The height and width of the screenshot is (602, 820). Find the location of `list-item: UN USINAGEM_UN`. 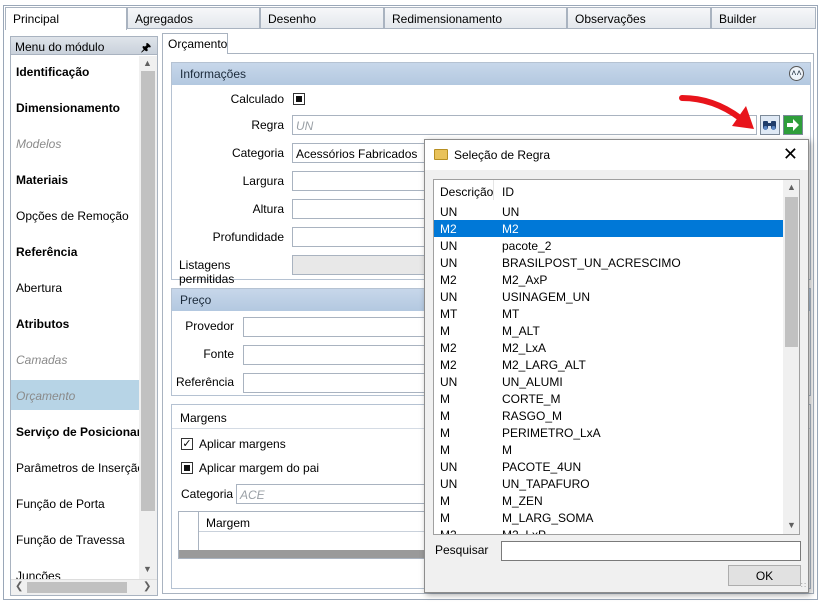

list-item: UN USINAGEM_UN is located at coordinates (608, 296).